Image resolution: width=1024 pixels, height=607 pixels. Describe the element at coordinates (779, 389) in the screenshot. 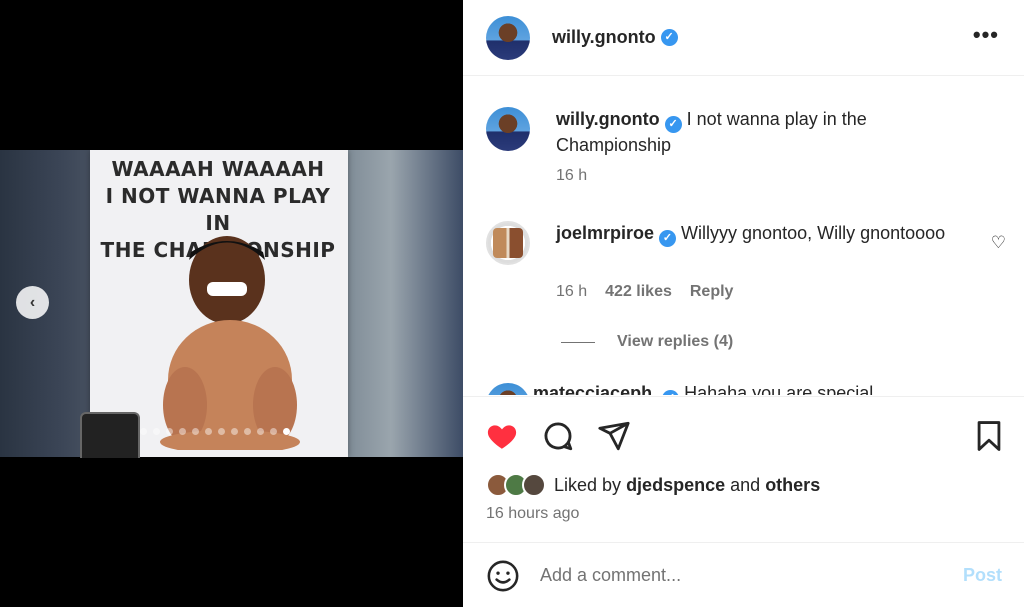

I see `comment-text: Hahaha you are special` at that location.